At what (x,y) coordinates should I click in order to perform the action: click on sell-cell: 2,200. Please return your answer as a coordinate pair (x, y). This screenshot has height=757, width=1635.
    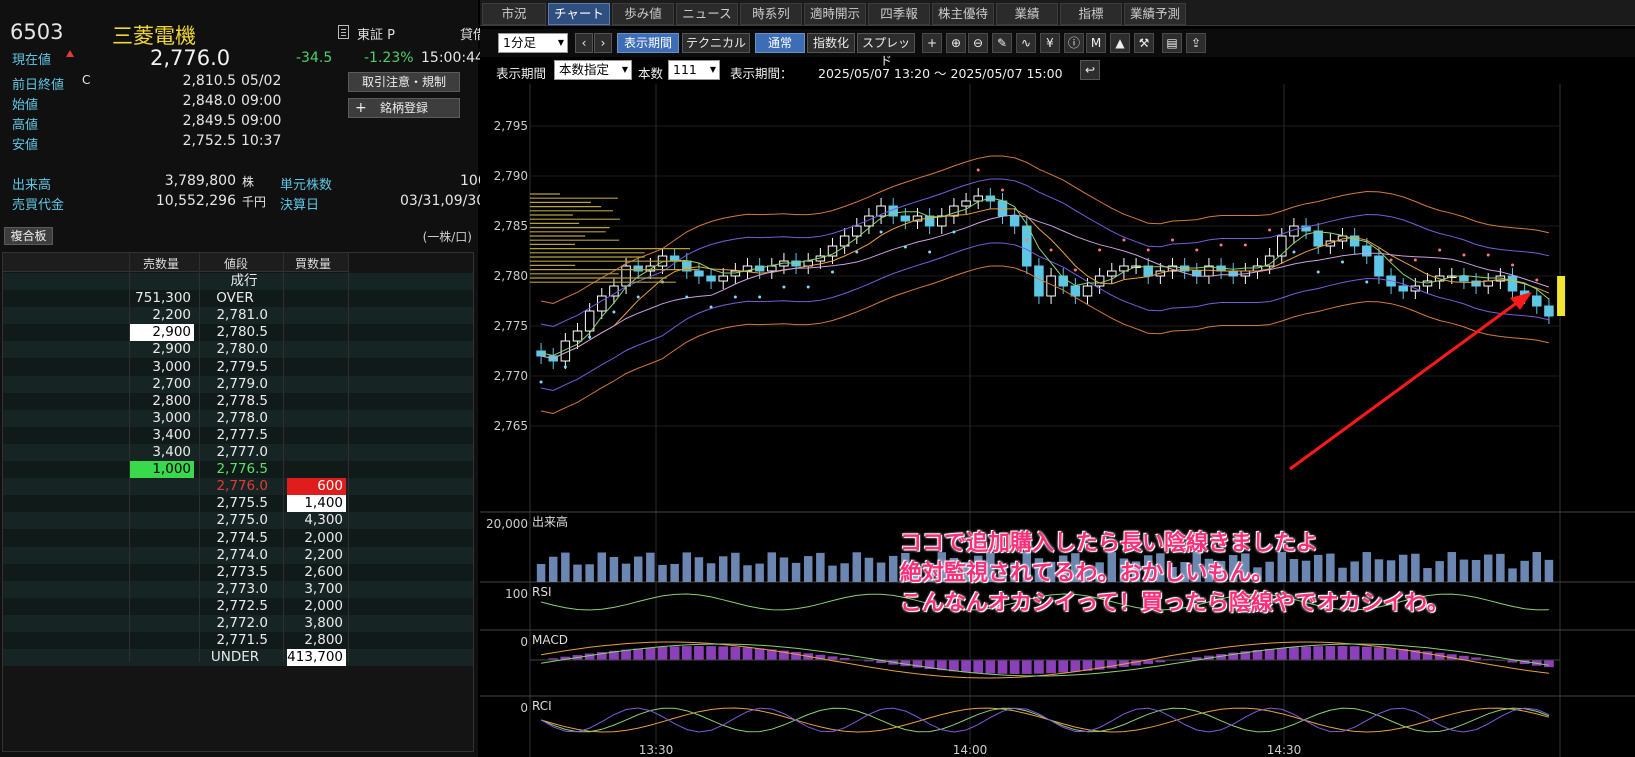
    Looking at the image, I should click on (171, 315).